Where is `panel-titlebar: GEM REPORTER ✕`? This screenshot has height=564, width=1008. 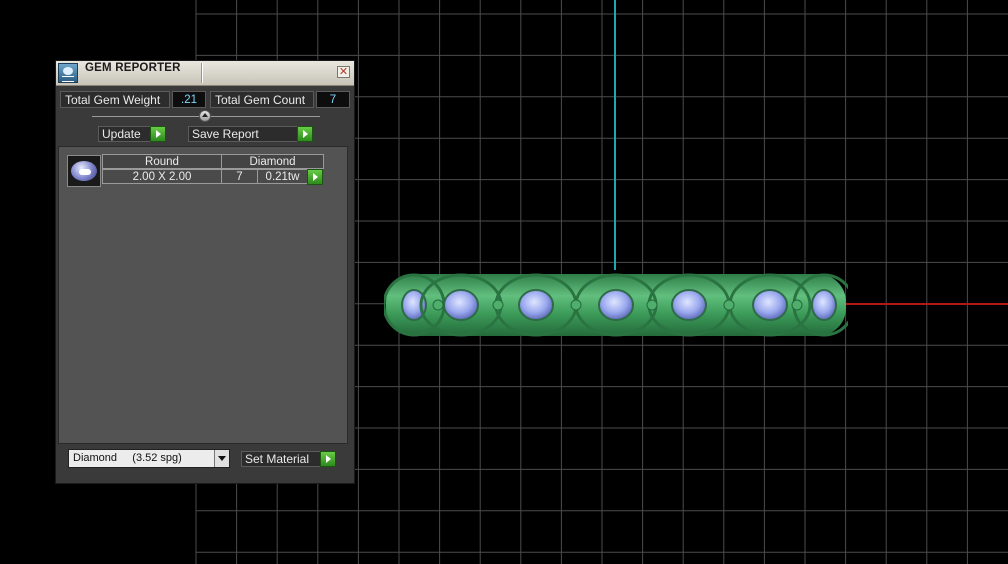 panel-titlebar: GEM REPORTER ✕ is located at coordinates (205, 73).